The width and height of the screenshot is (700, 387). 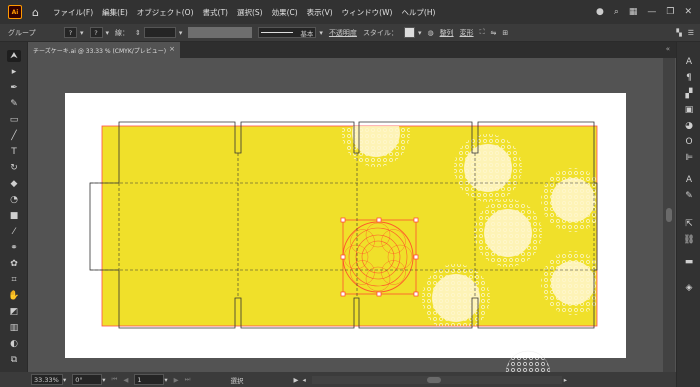 What do you see at coordinates (343, 33) in the screenshot?
I see `opacity-link: 不透明度` at bounding box center [343, 33].